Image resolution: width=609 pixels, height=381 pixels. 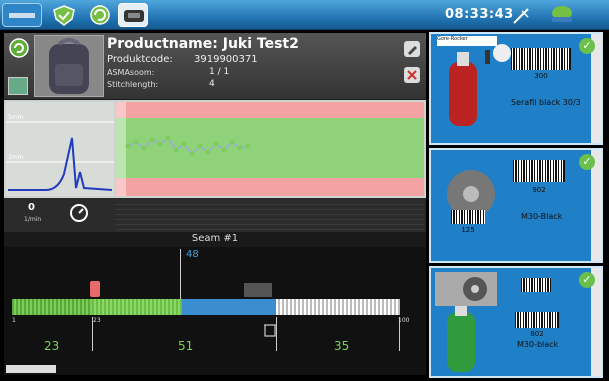 What do you see at coordinates (537, 334) in the screenshot?
I see `barcode-text: 802` at bounding box center [537, 334].